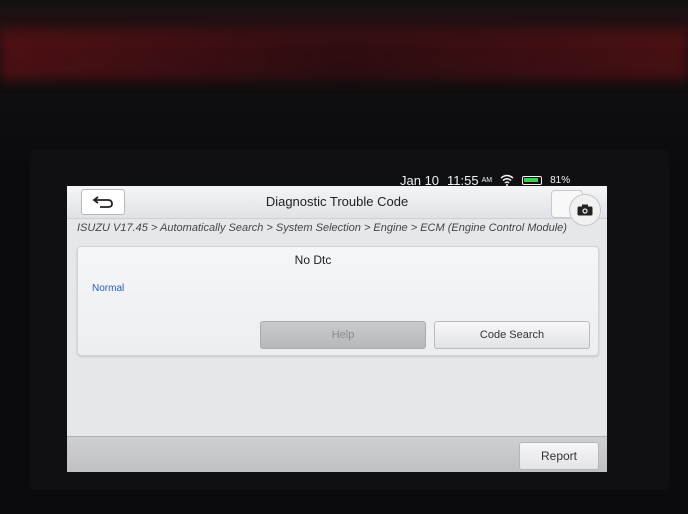  What do you see at coordinates (343, 335) in the screenshot?
I see `help-button: Help` at bounding box center [343, 335].